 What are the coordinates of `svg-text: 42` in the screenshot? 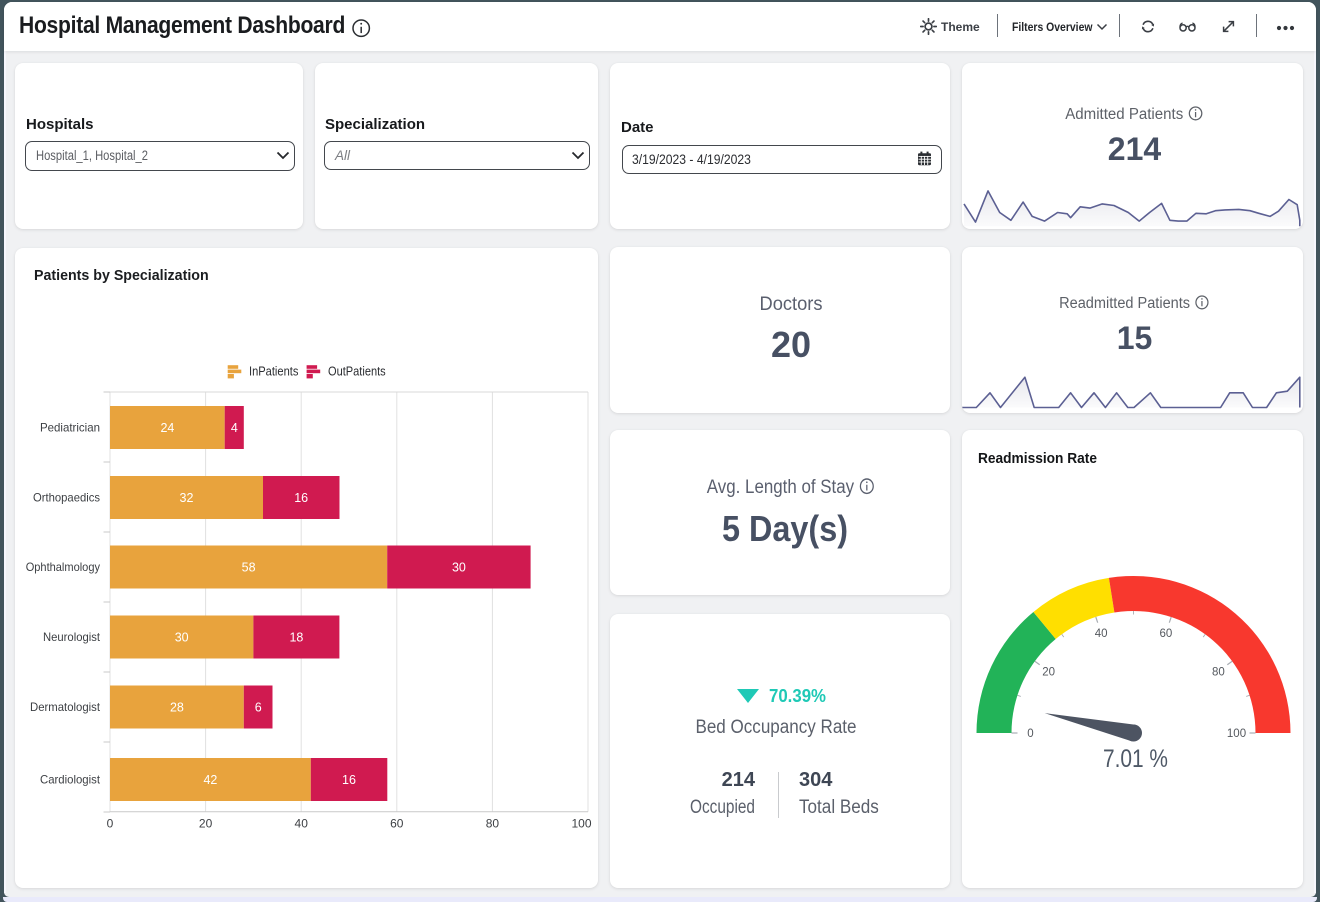 It's located at (210, 780).